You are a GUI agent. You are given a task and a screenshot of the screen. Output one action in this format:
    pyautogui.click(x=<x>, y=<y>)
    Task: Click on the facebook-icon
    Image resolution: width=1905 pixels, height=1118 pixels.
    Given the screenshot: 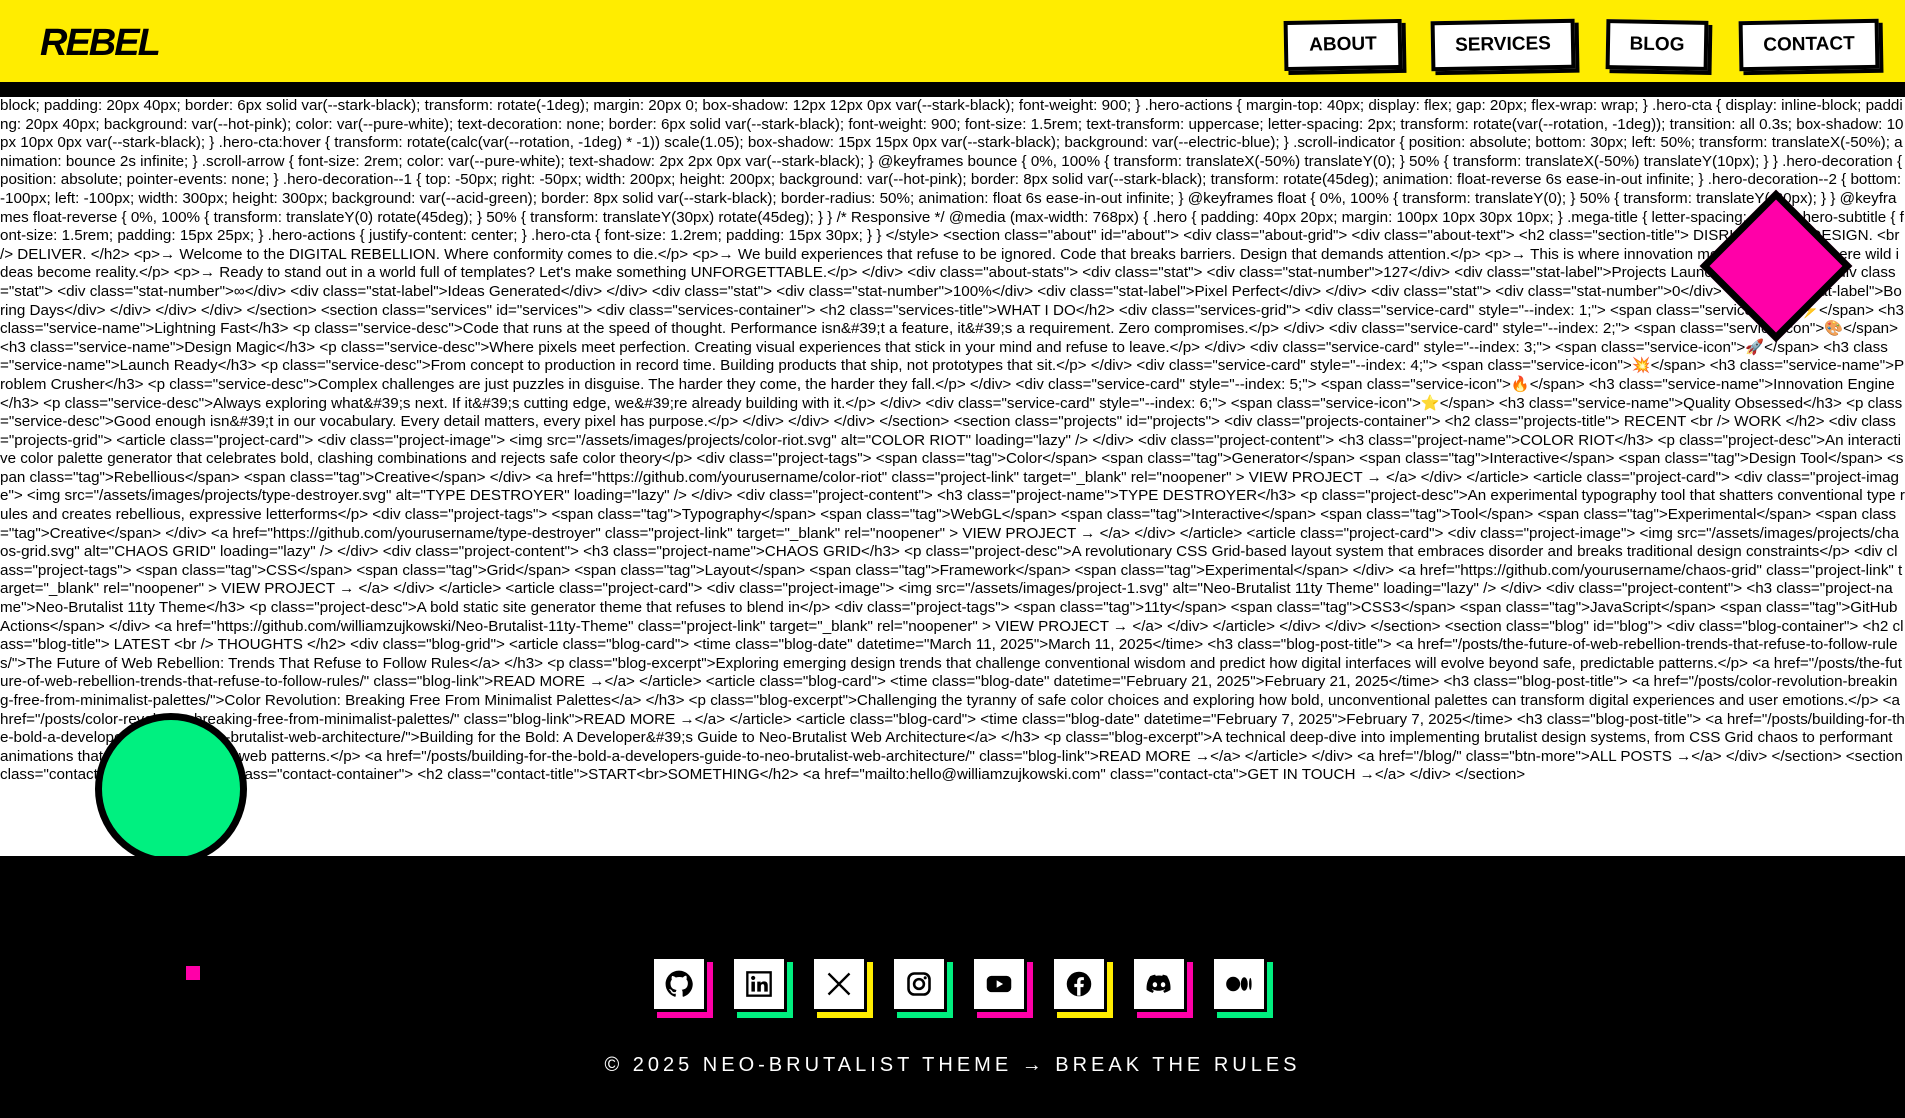 What is the action you would take?
    pyautogui.click(x=1079, y=984)
    